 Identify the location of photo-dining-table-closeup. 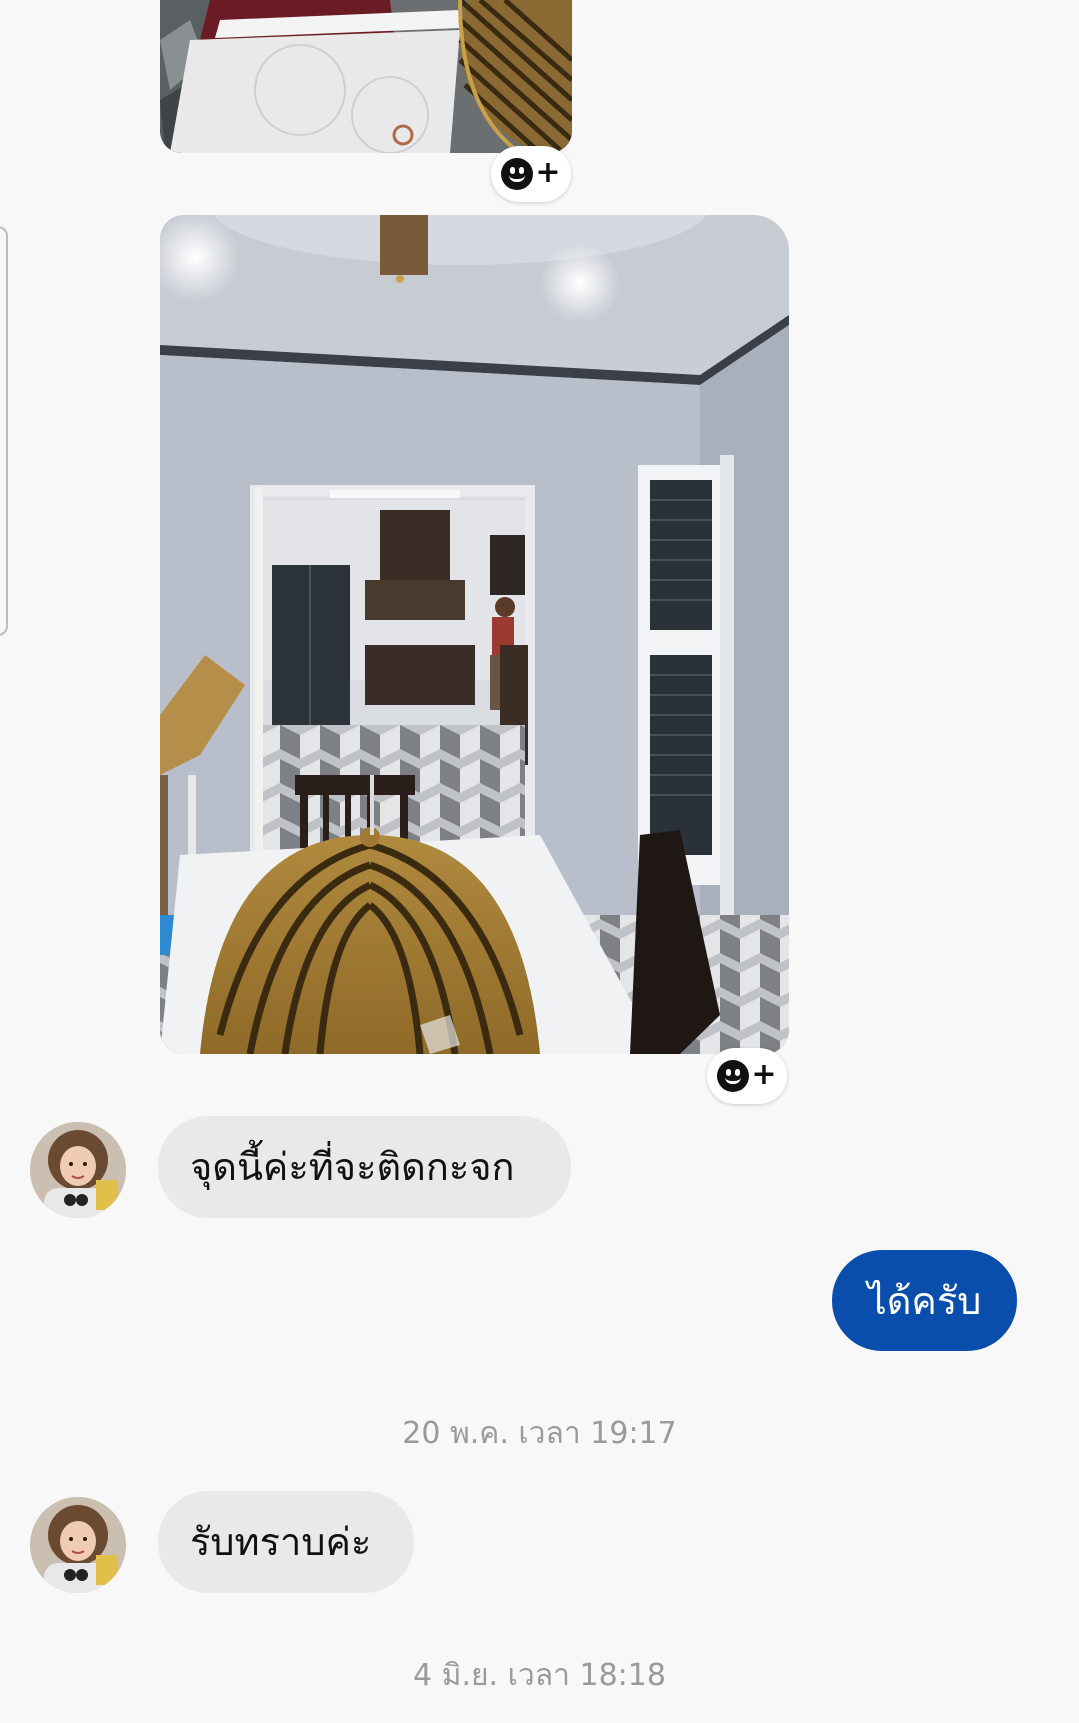
(366, 76).